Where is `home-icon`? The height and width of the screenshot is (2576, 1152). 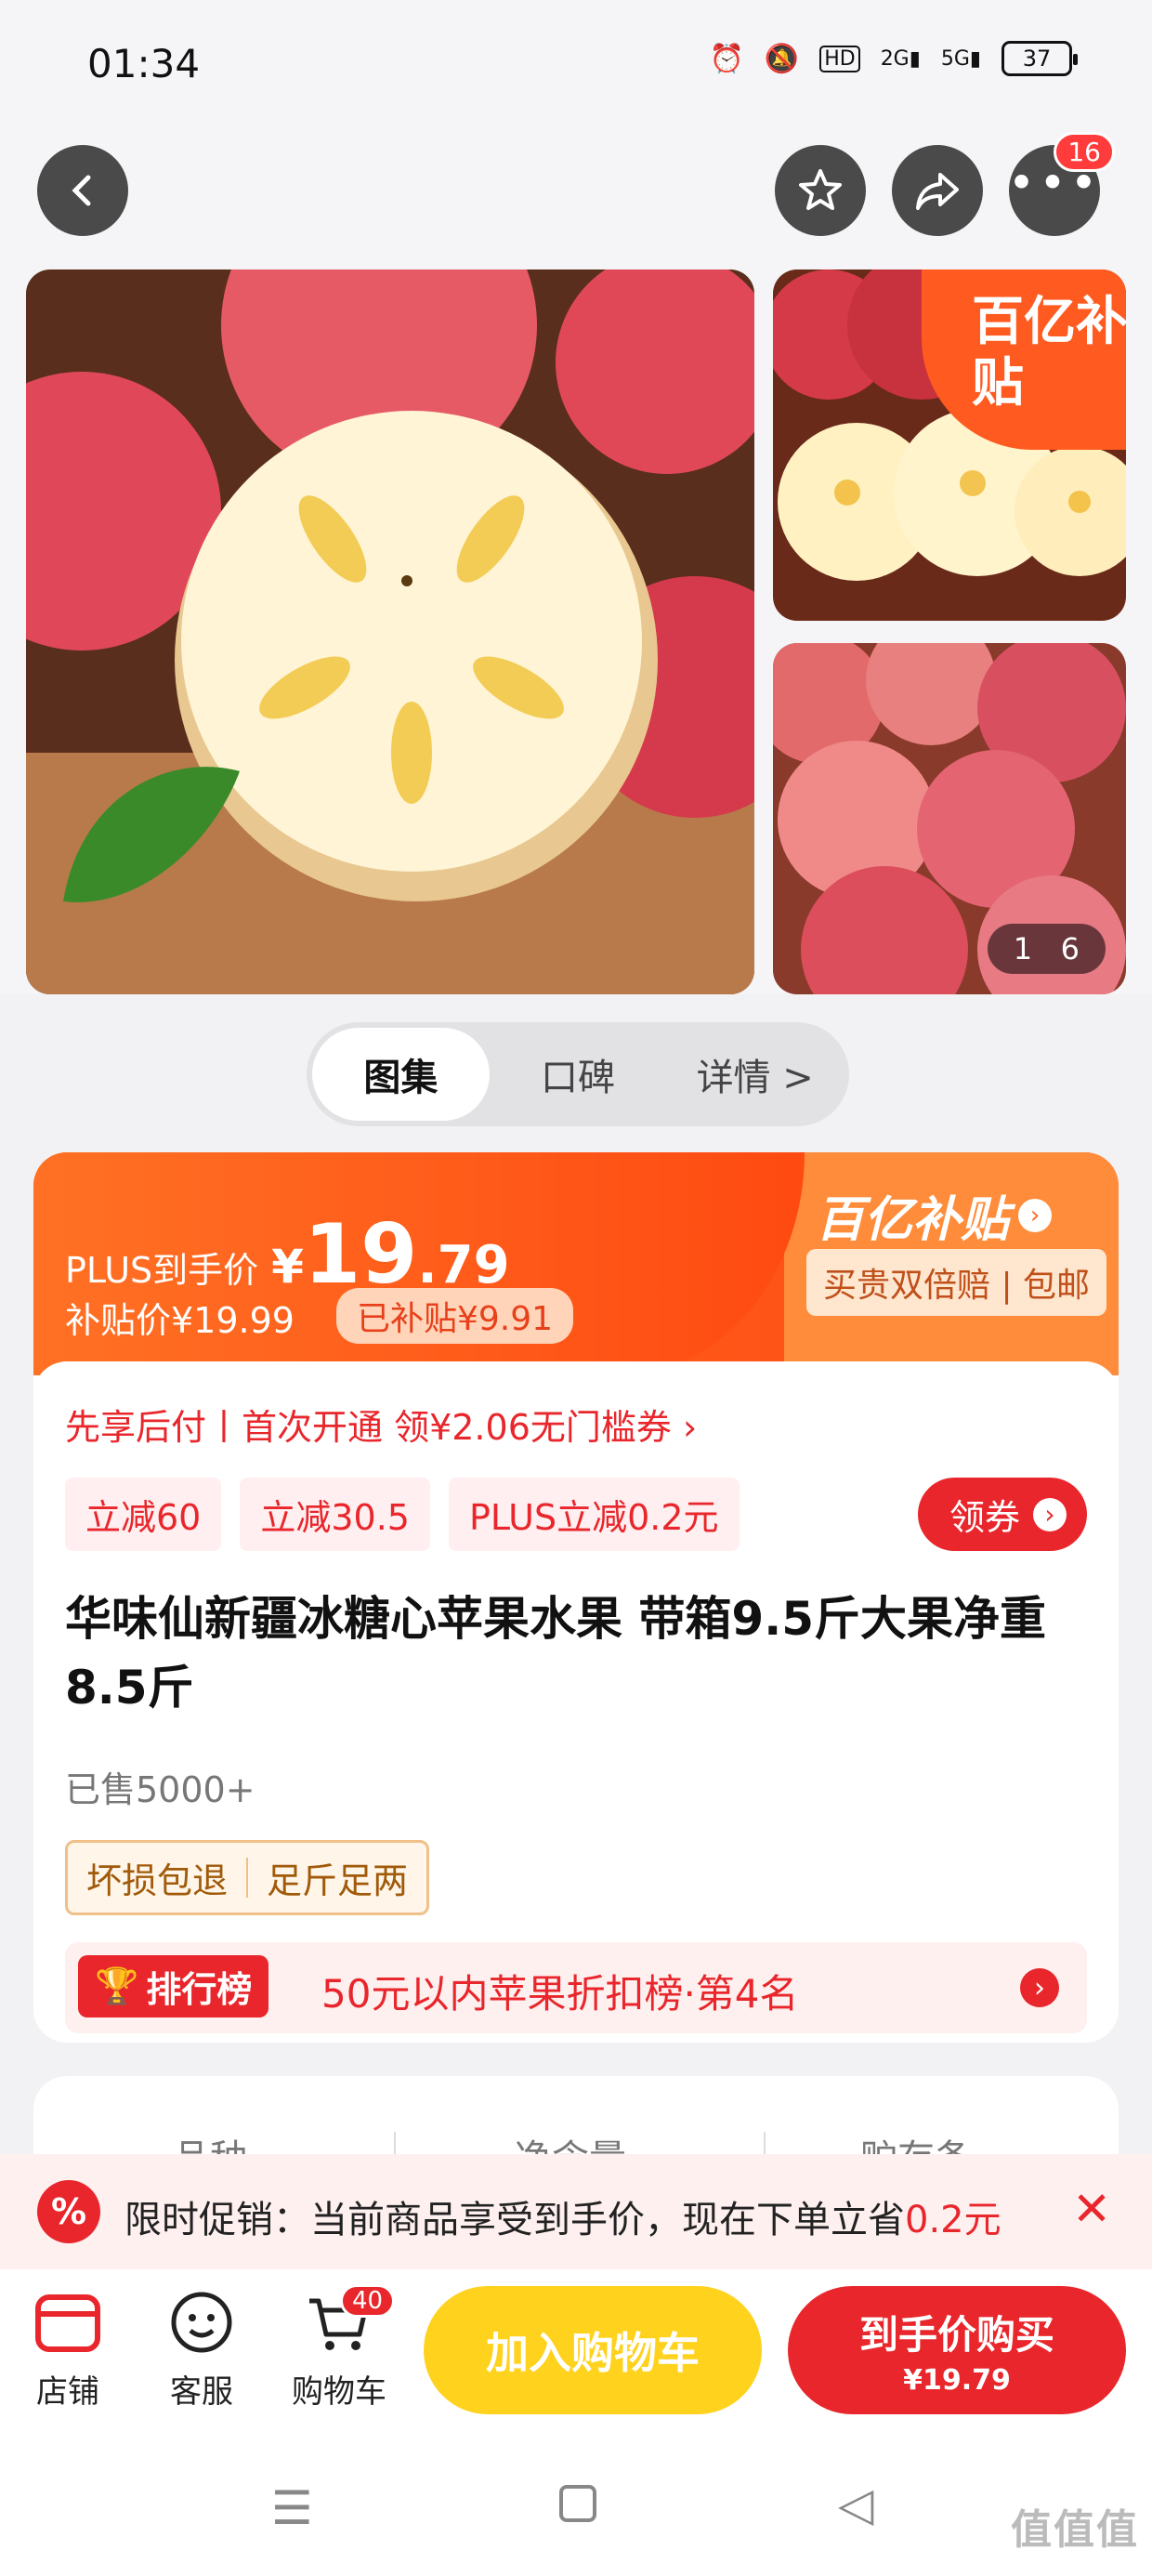
home-icon is located at coordinates (577, 2503).